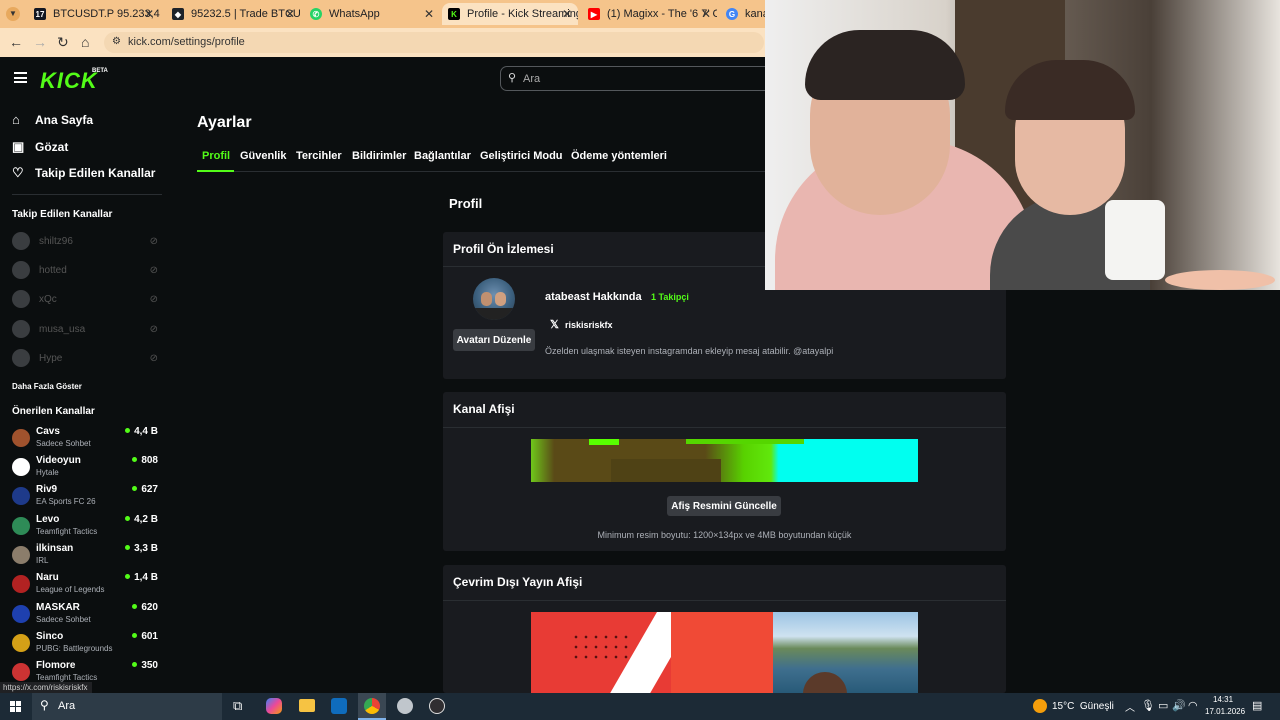 This screenshot has height=720, width=1280. I want to click on followed-channel: xQc ⊘, so click(86, 299).